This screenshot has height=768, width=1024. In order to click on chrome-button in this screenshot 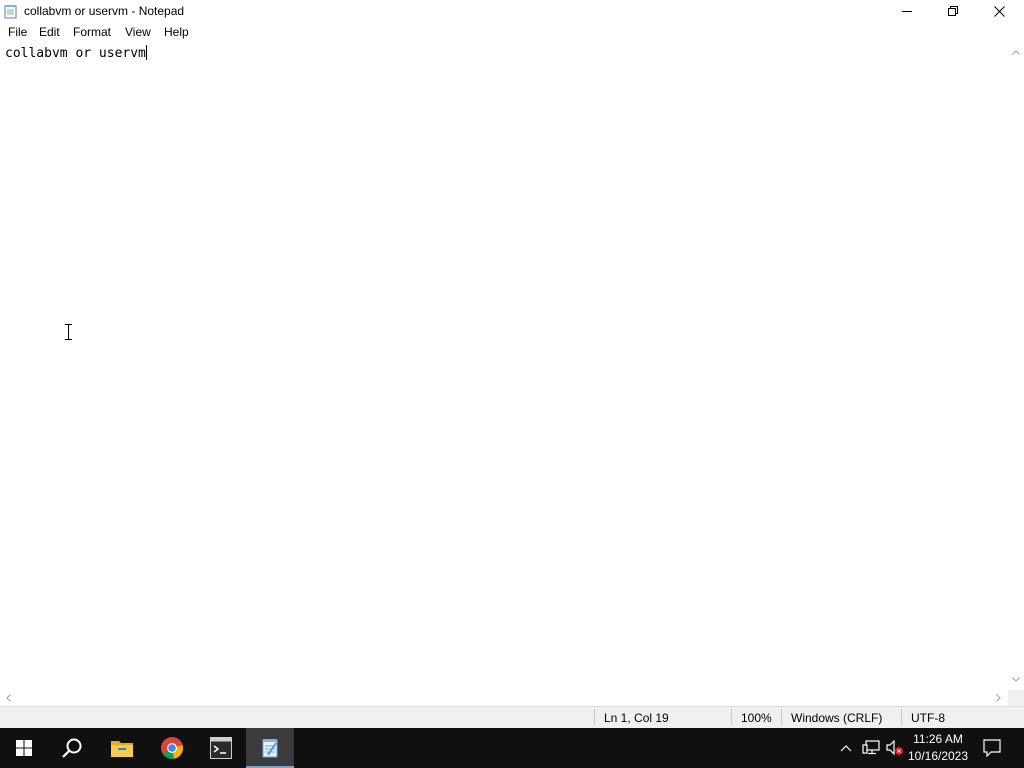, I will do `click(172, 748)`.